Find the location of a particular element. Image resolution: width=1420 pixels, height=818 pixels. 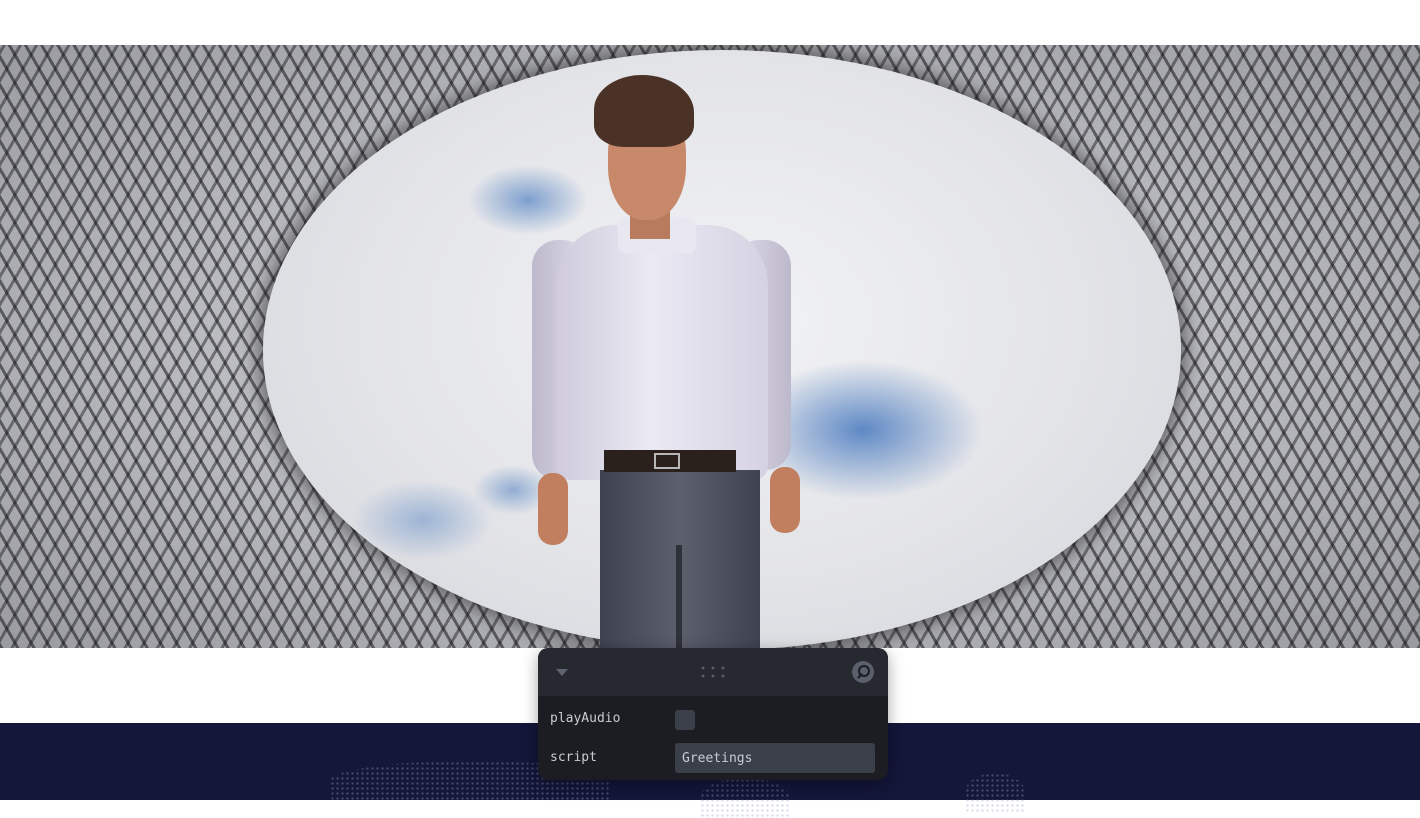

triangle-down-icon is located at coordinates (562, 672).